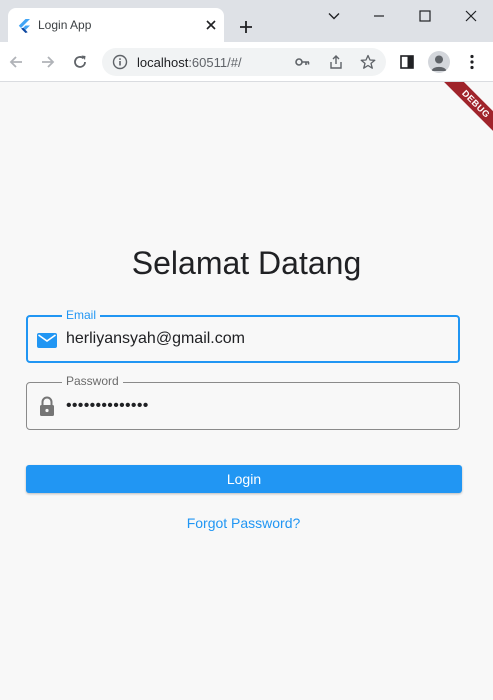  I want to click on person-icon, so click(439, 63).